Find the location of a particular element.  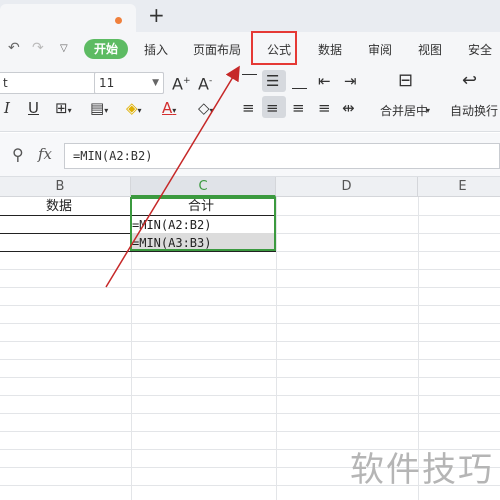

tab-bar: + is located at coordinates (250, 16).